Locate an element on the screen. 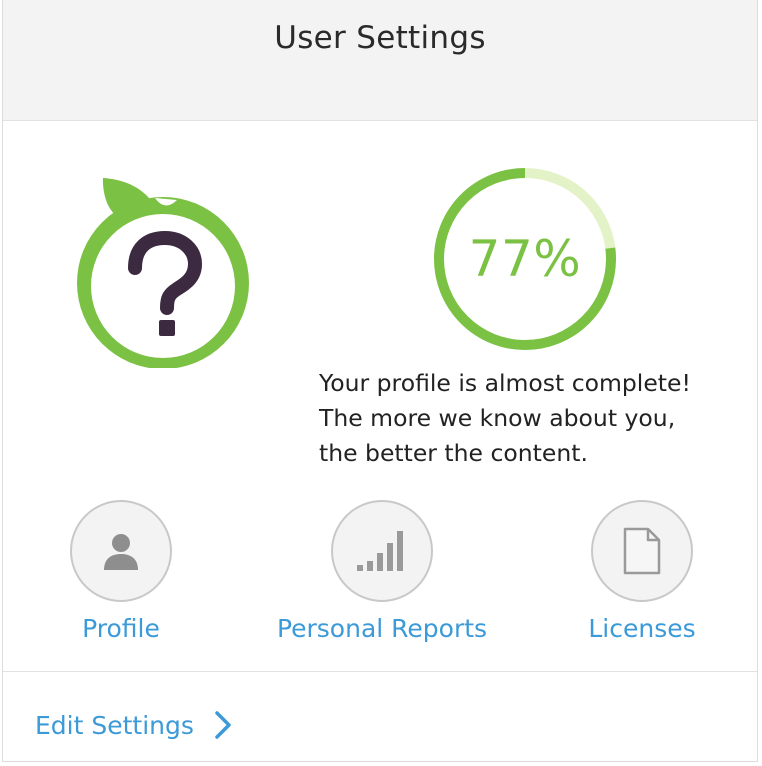 This screenshot has width=762, height=766. licenses-shortcut-circle is located at coordinates (642, 551).